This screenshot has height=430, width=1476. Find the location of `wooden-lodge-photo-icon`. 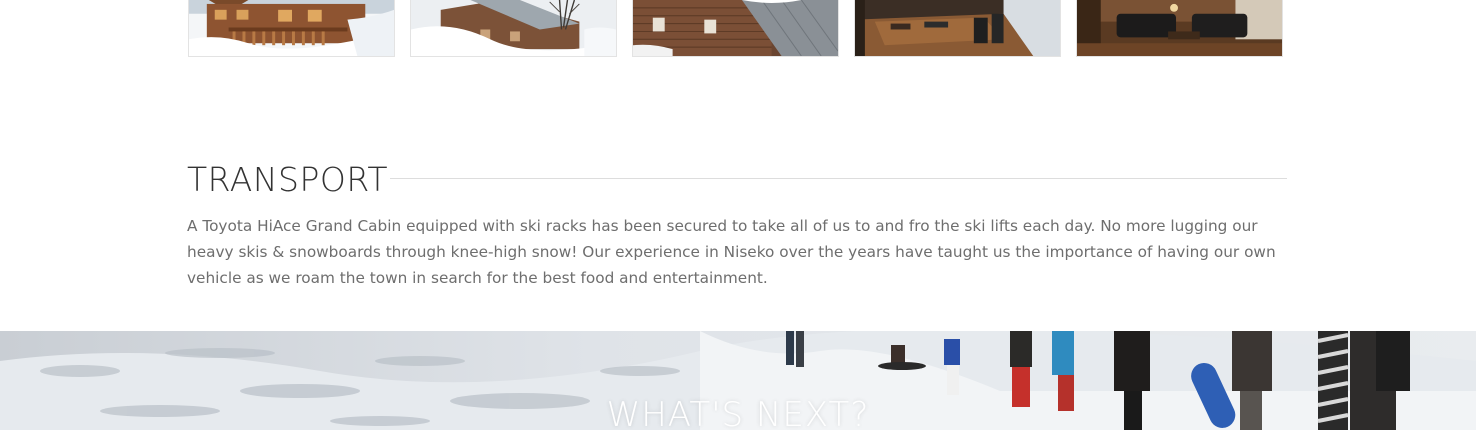

wooden-lodge-photo-icon is located at coordinates (735, 28).